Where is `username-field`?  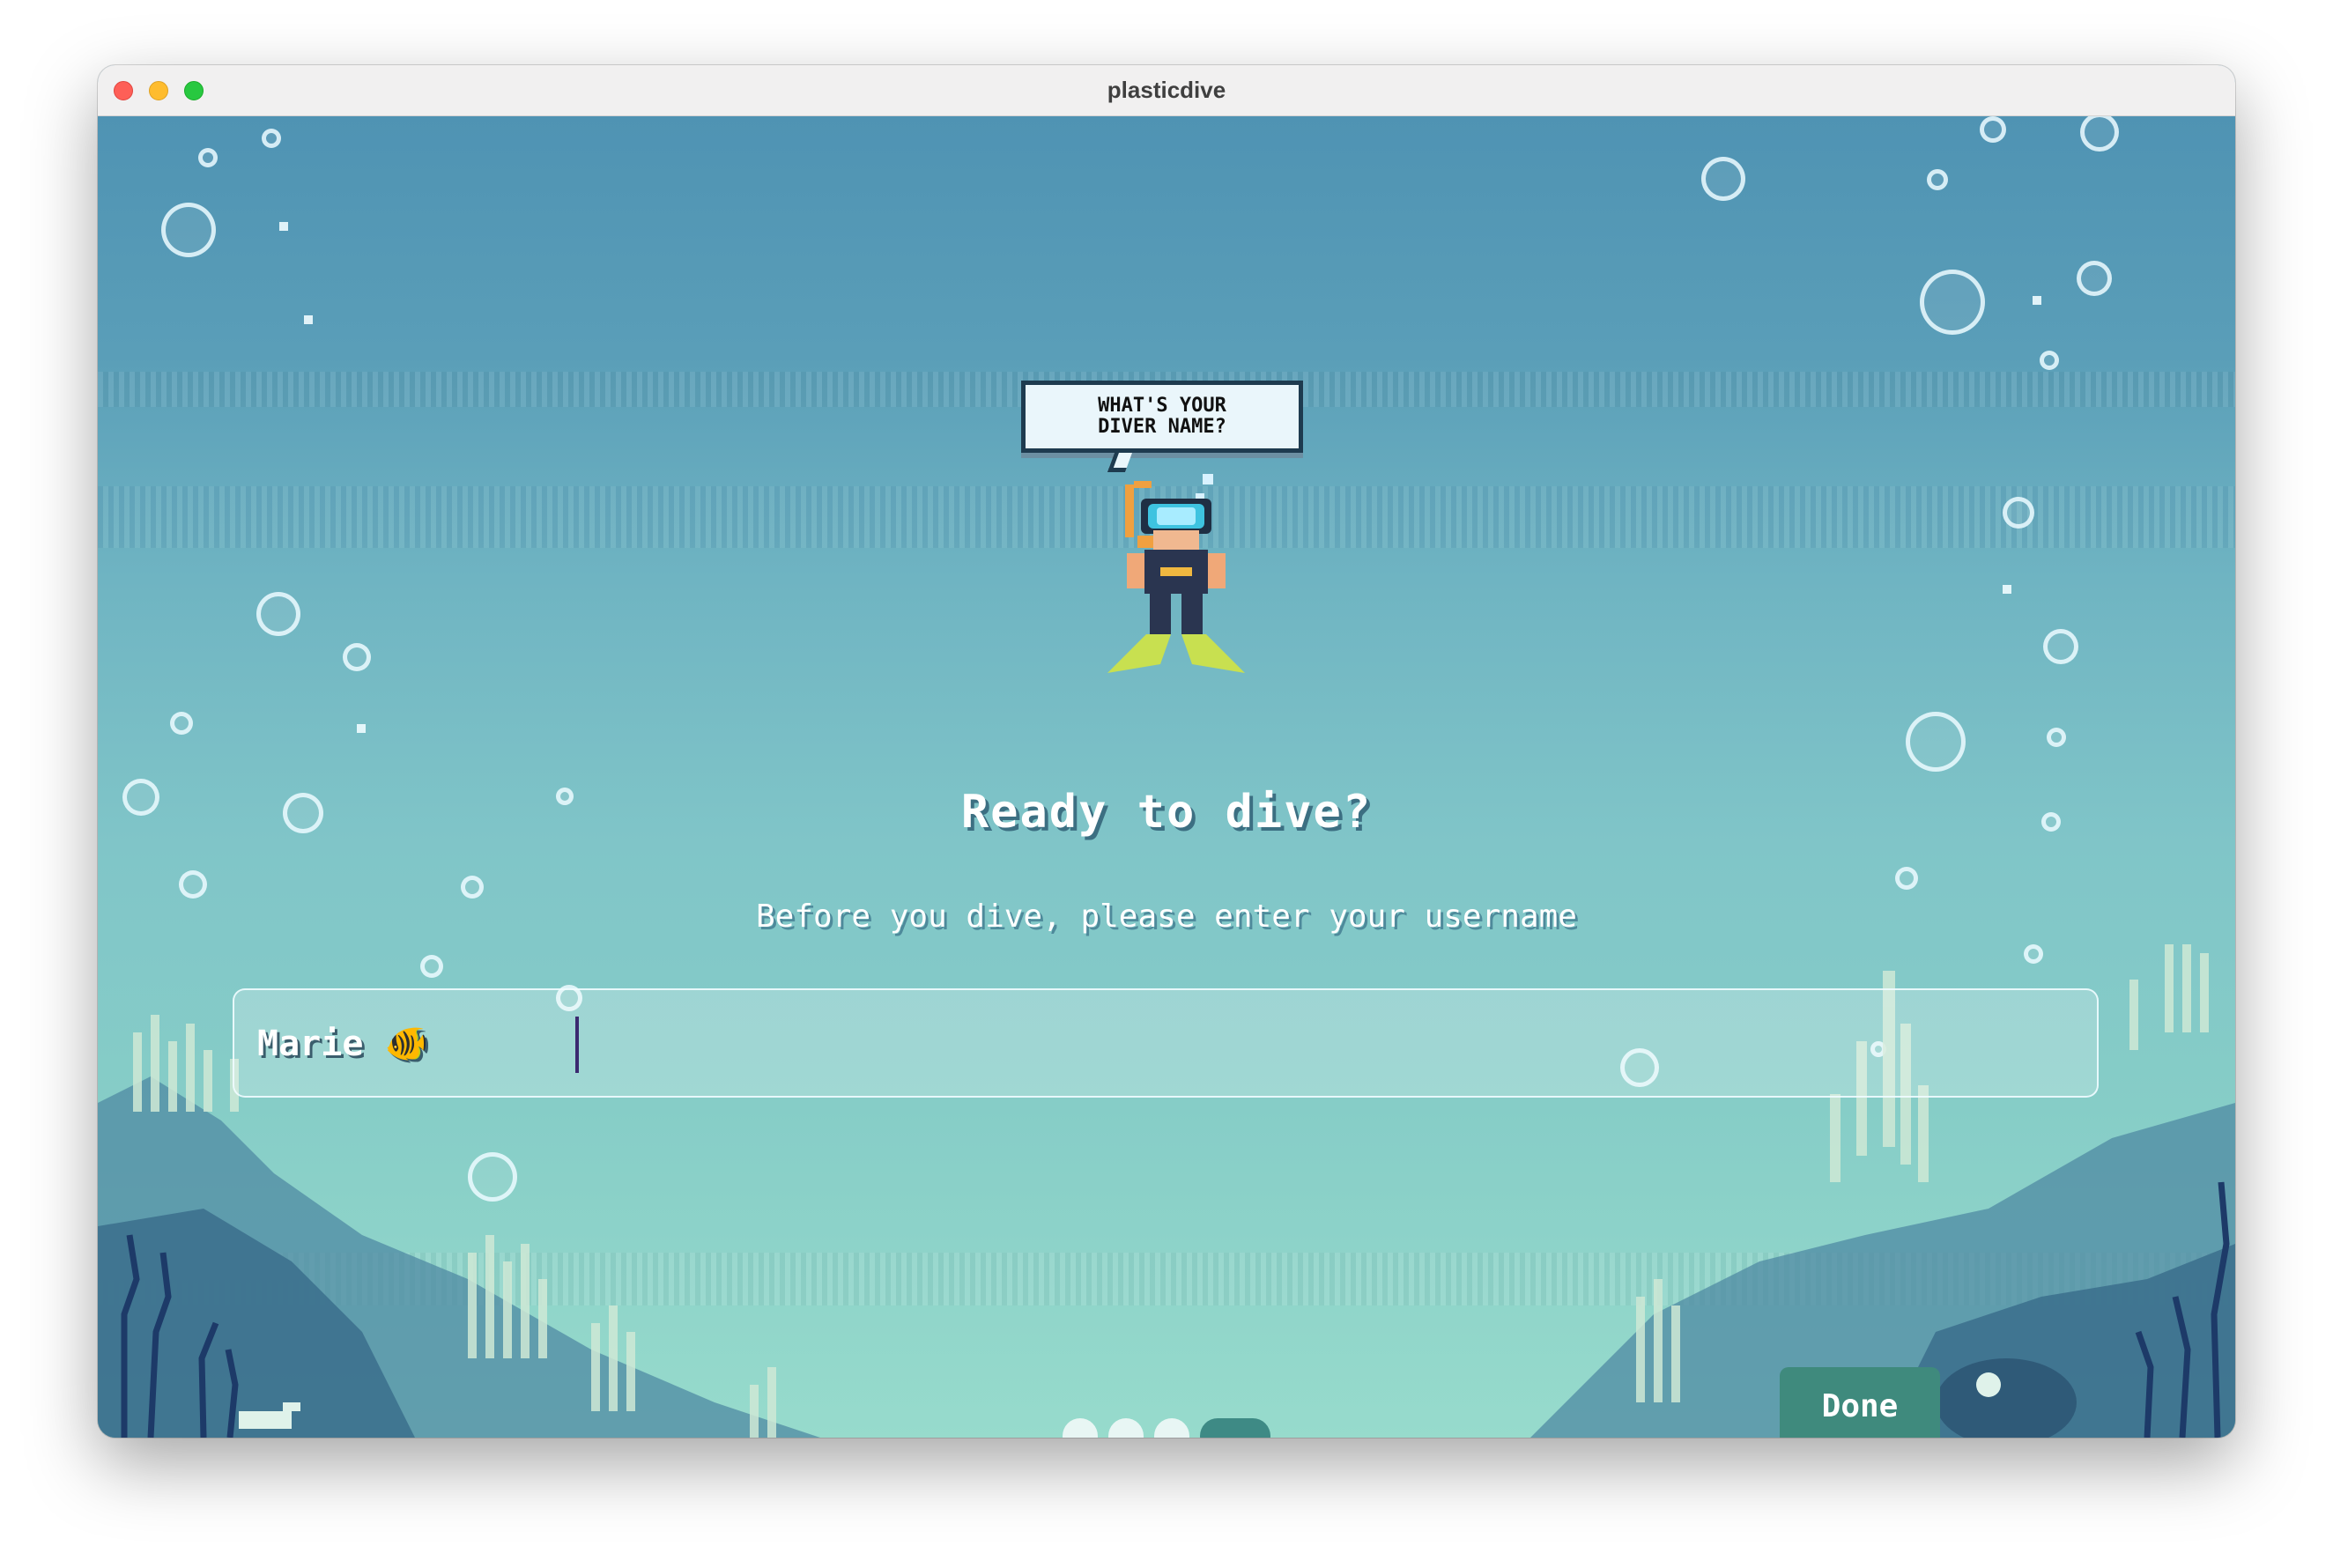 username-field is located at coordinates (1166, 1043).